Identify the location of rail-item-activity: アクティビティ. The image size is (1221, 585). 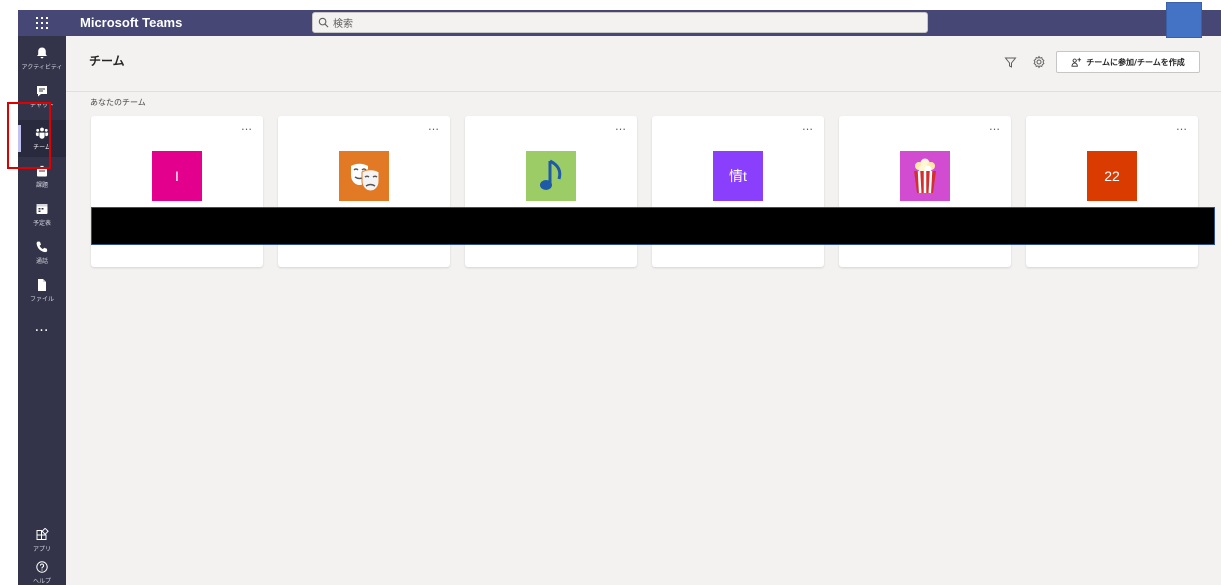
(42, 58).